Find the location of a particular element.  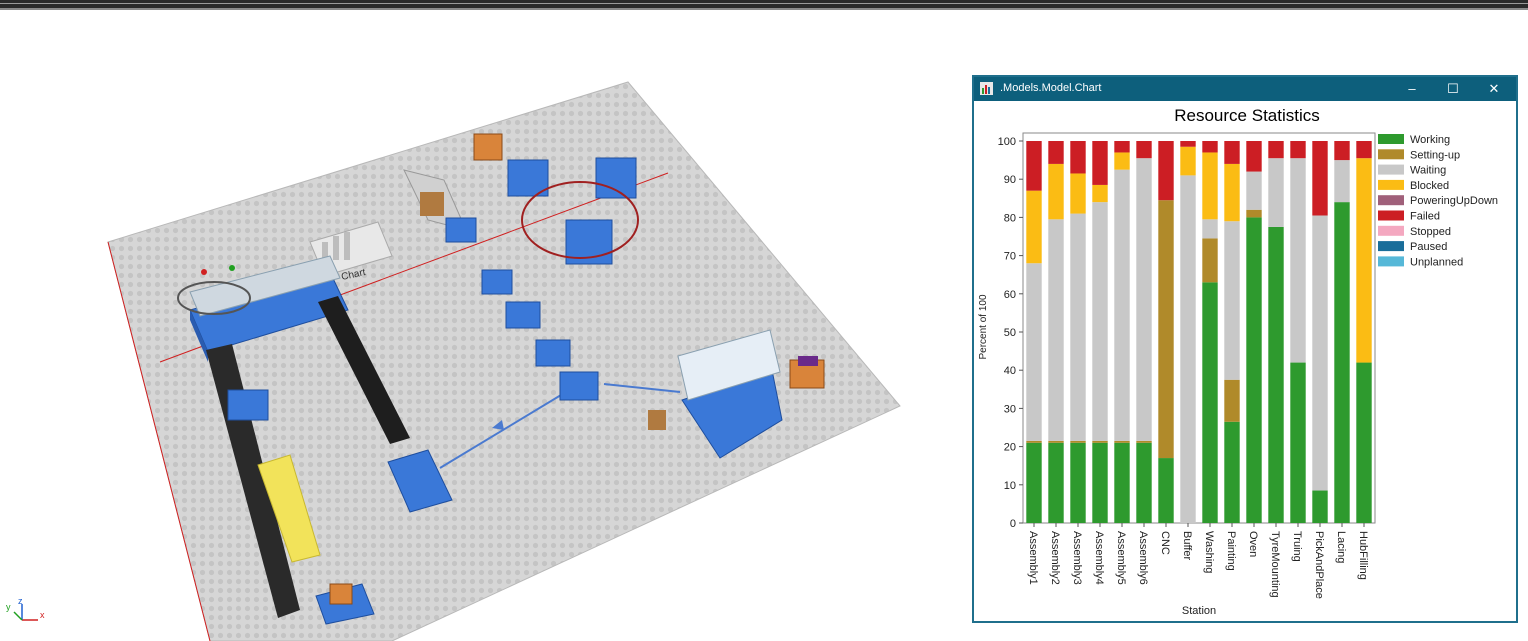

y-axis: 0 10 20 30 40 50 60 70 80 90 100 is located at coordinates (1010, 333).